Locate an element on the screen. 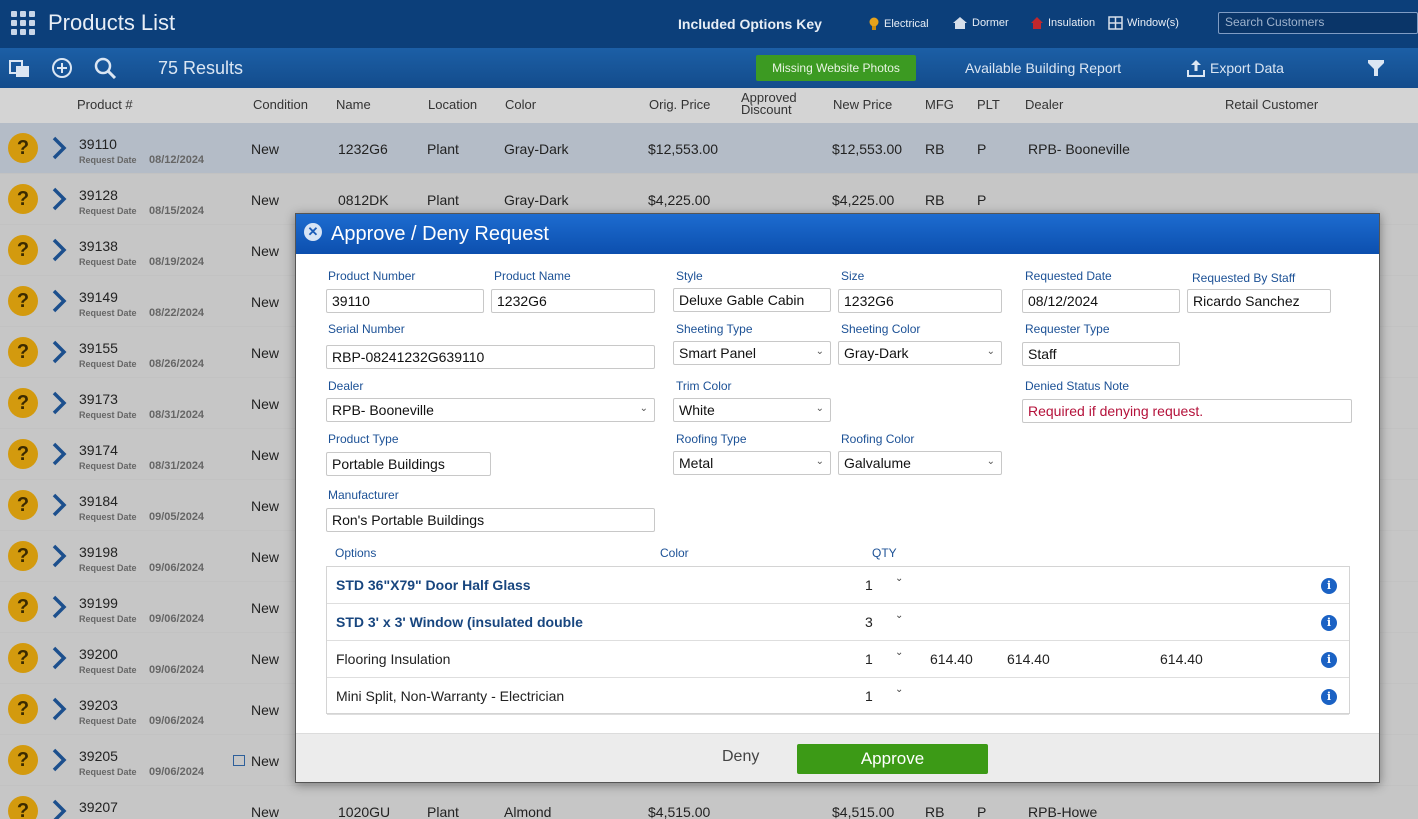 Image resolution: width=1418 pixels, height=819 pixels. copy-icon is located at coordinates (20, 68).